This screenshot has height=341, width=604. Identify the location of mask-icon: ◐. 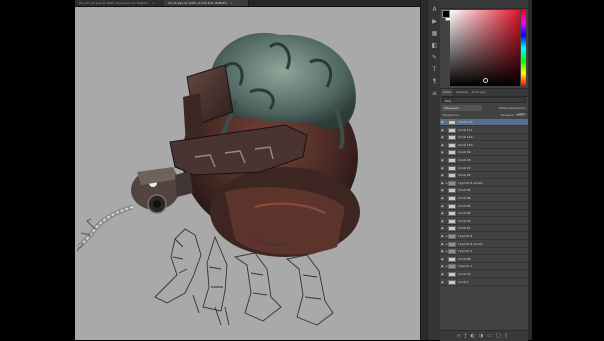
(474, 336).